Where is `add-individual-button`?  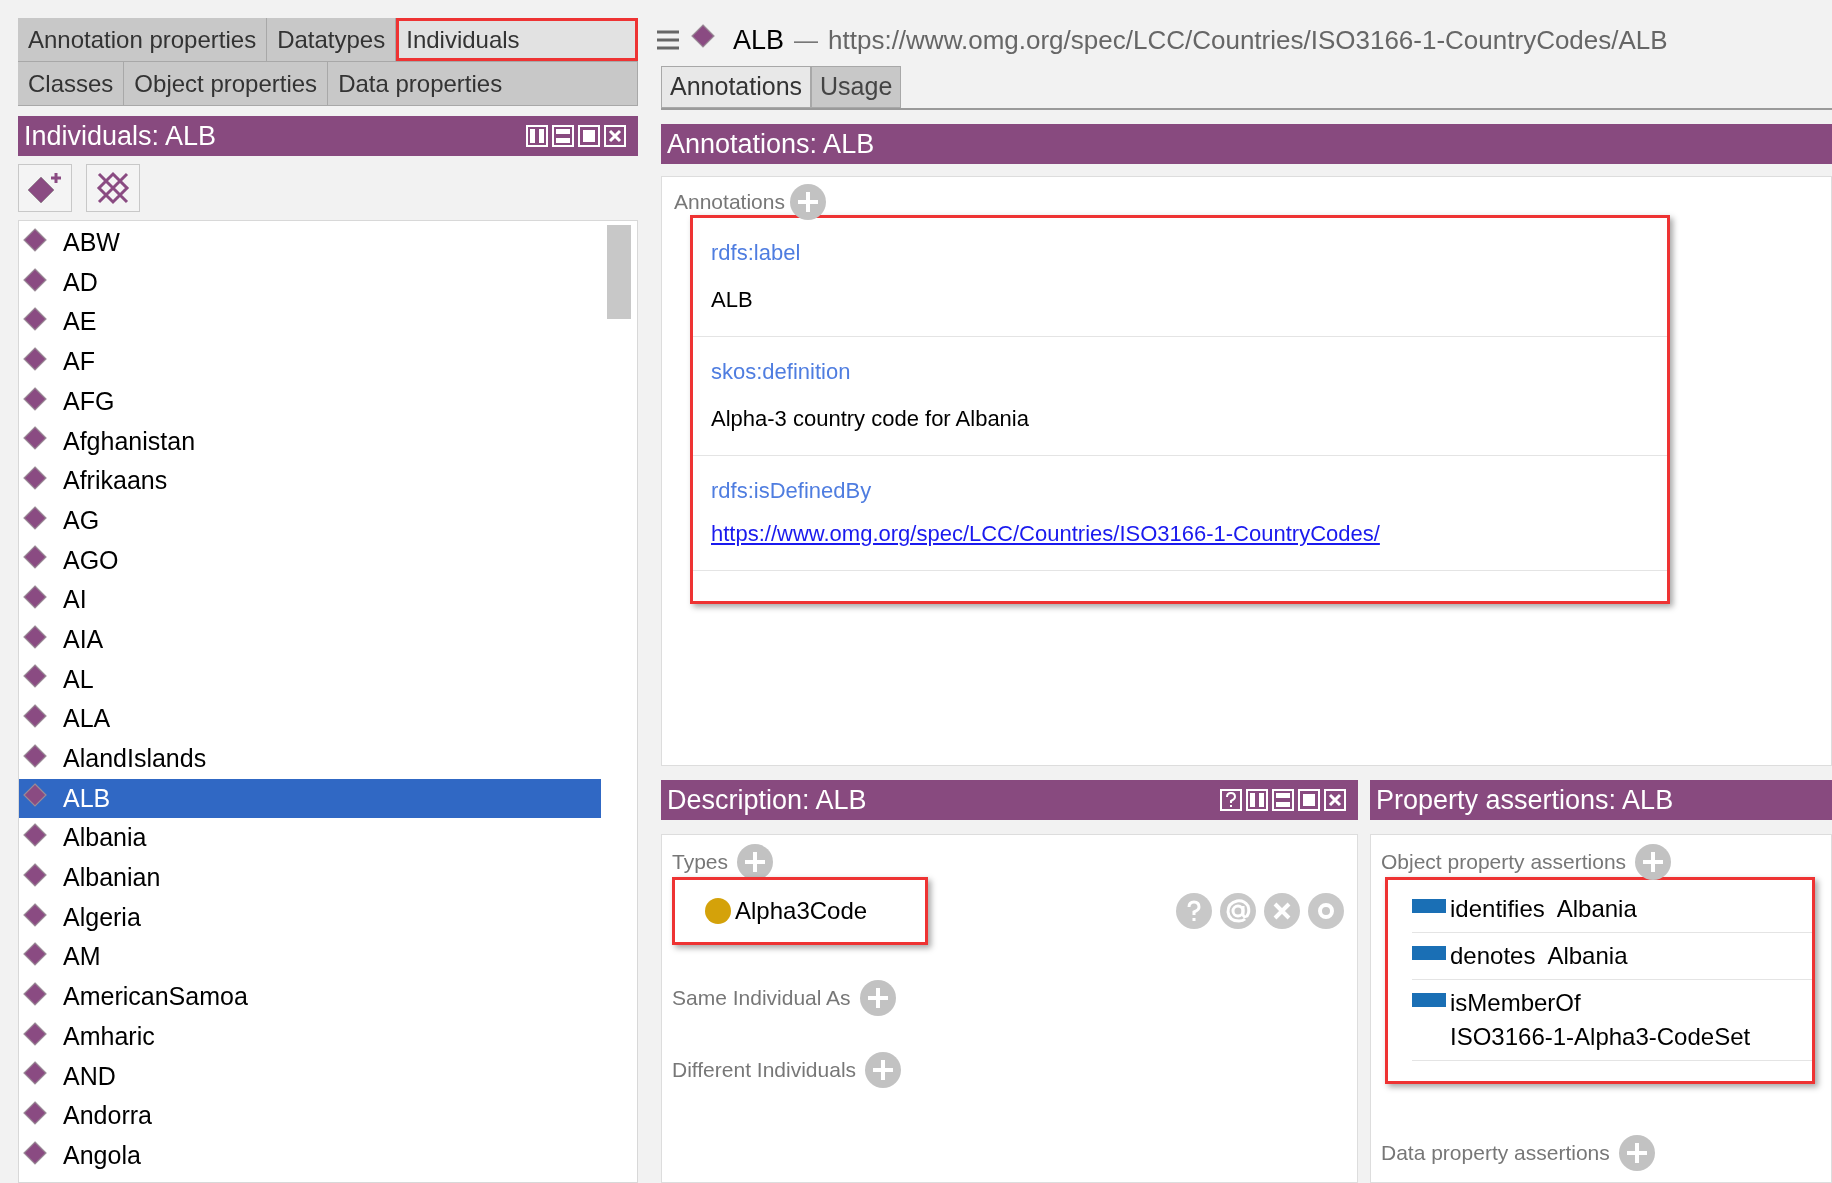
add-individual-button is located at coordinates (45, 188).